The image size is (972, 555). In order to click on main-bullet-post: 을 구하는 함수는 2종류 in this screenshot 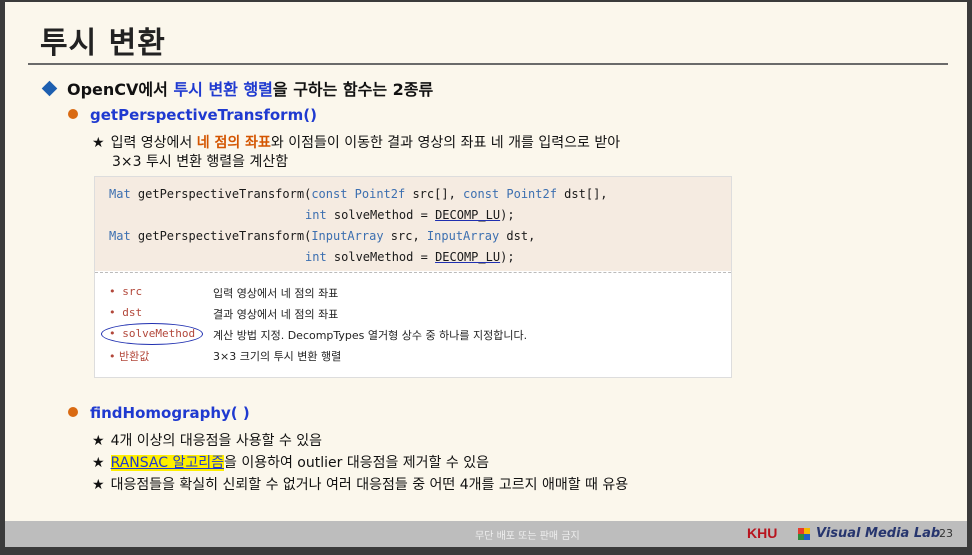, I will do `click(353, 89)`.